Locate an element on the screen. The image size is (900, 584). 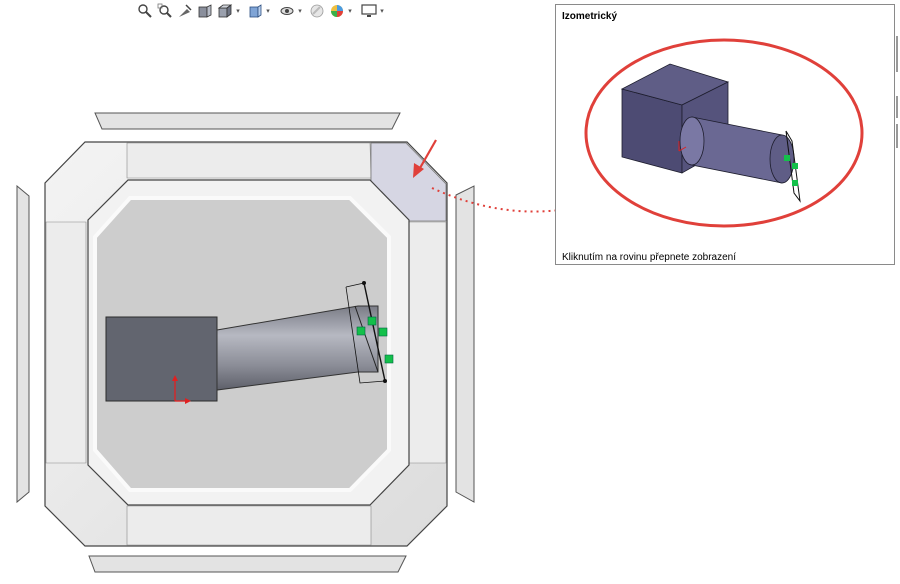
viewcube-left-edge-strip is located at coordinates (23, 344).